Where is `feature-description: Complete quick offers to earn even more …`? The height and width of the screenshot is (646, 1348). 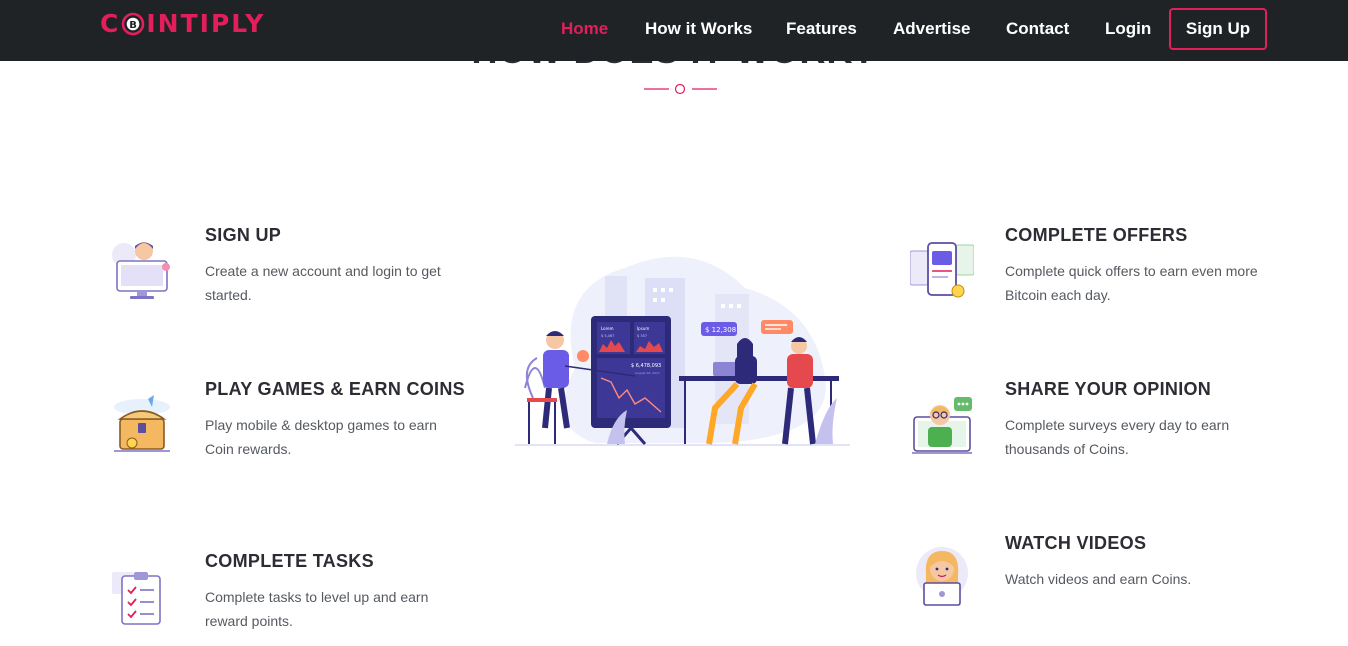 feature-description: Complete quick offers to earn even more … is located at coordinates (1131, 283).